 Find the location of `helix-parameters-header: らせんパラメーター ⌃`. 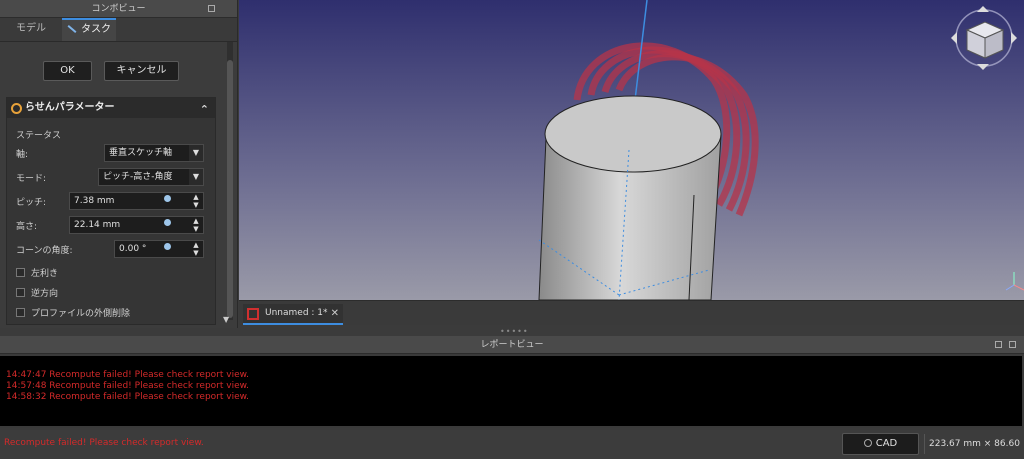

helix-parameters-header: らせんパラメーター ⌃ is located at coordinates (111, 108).